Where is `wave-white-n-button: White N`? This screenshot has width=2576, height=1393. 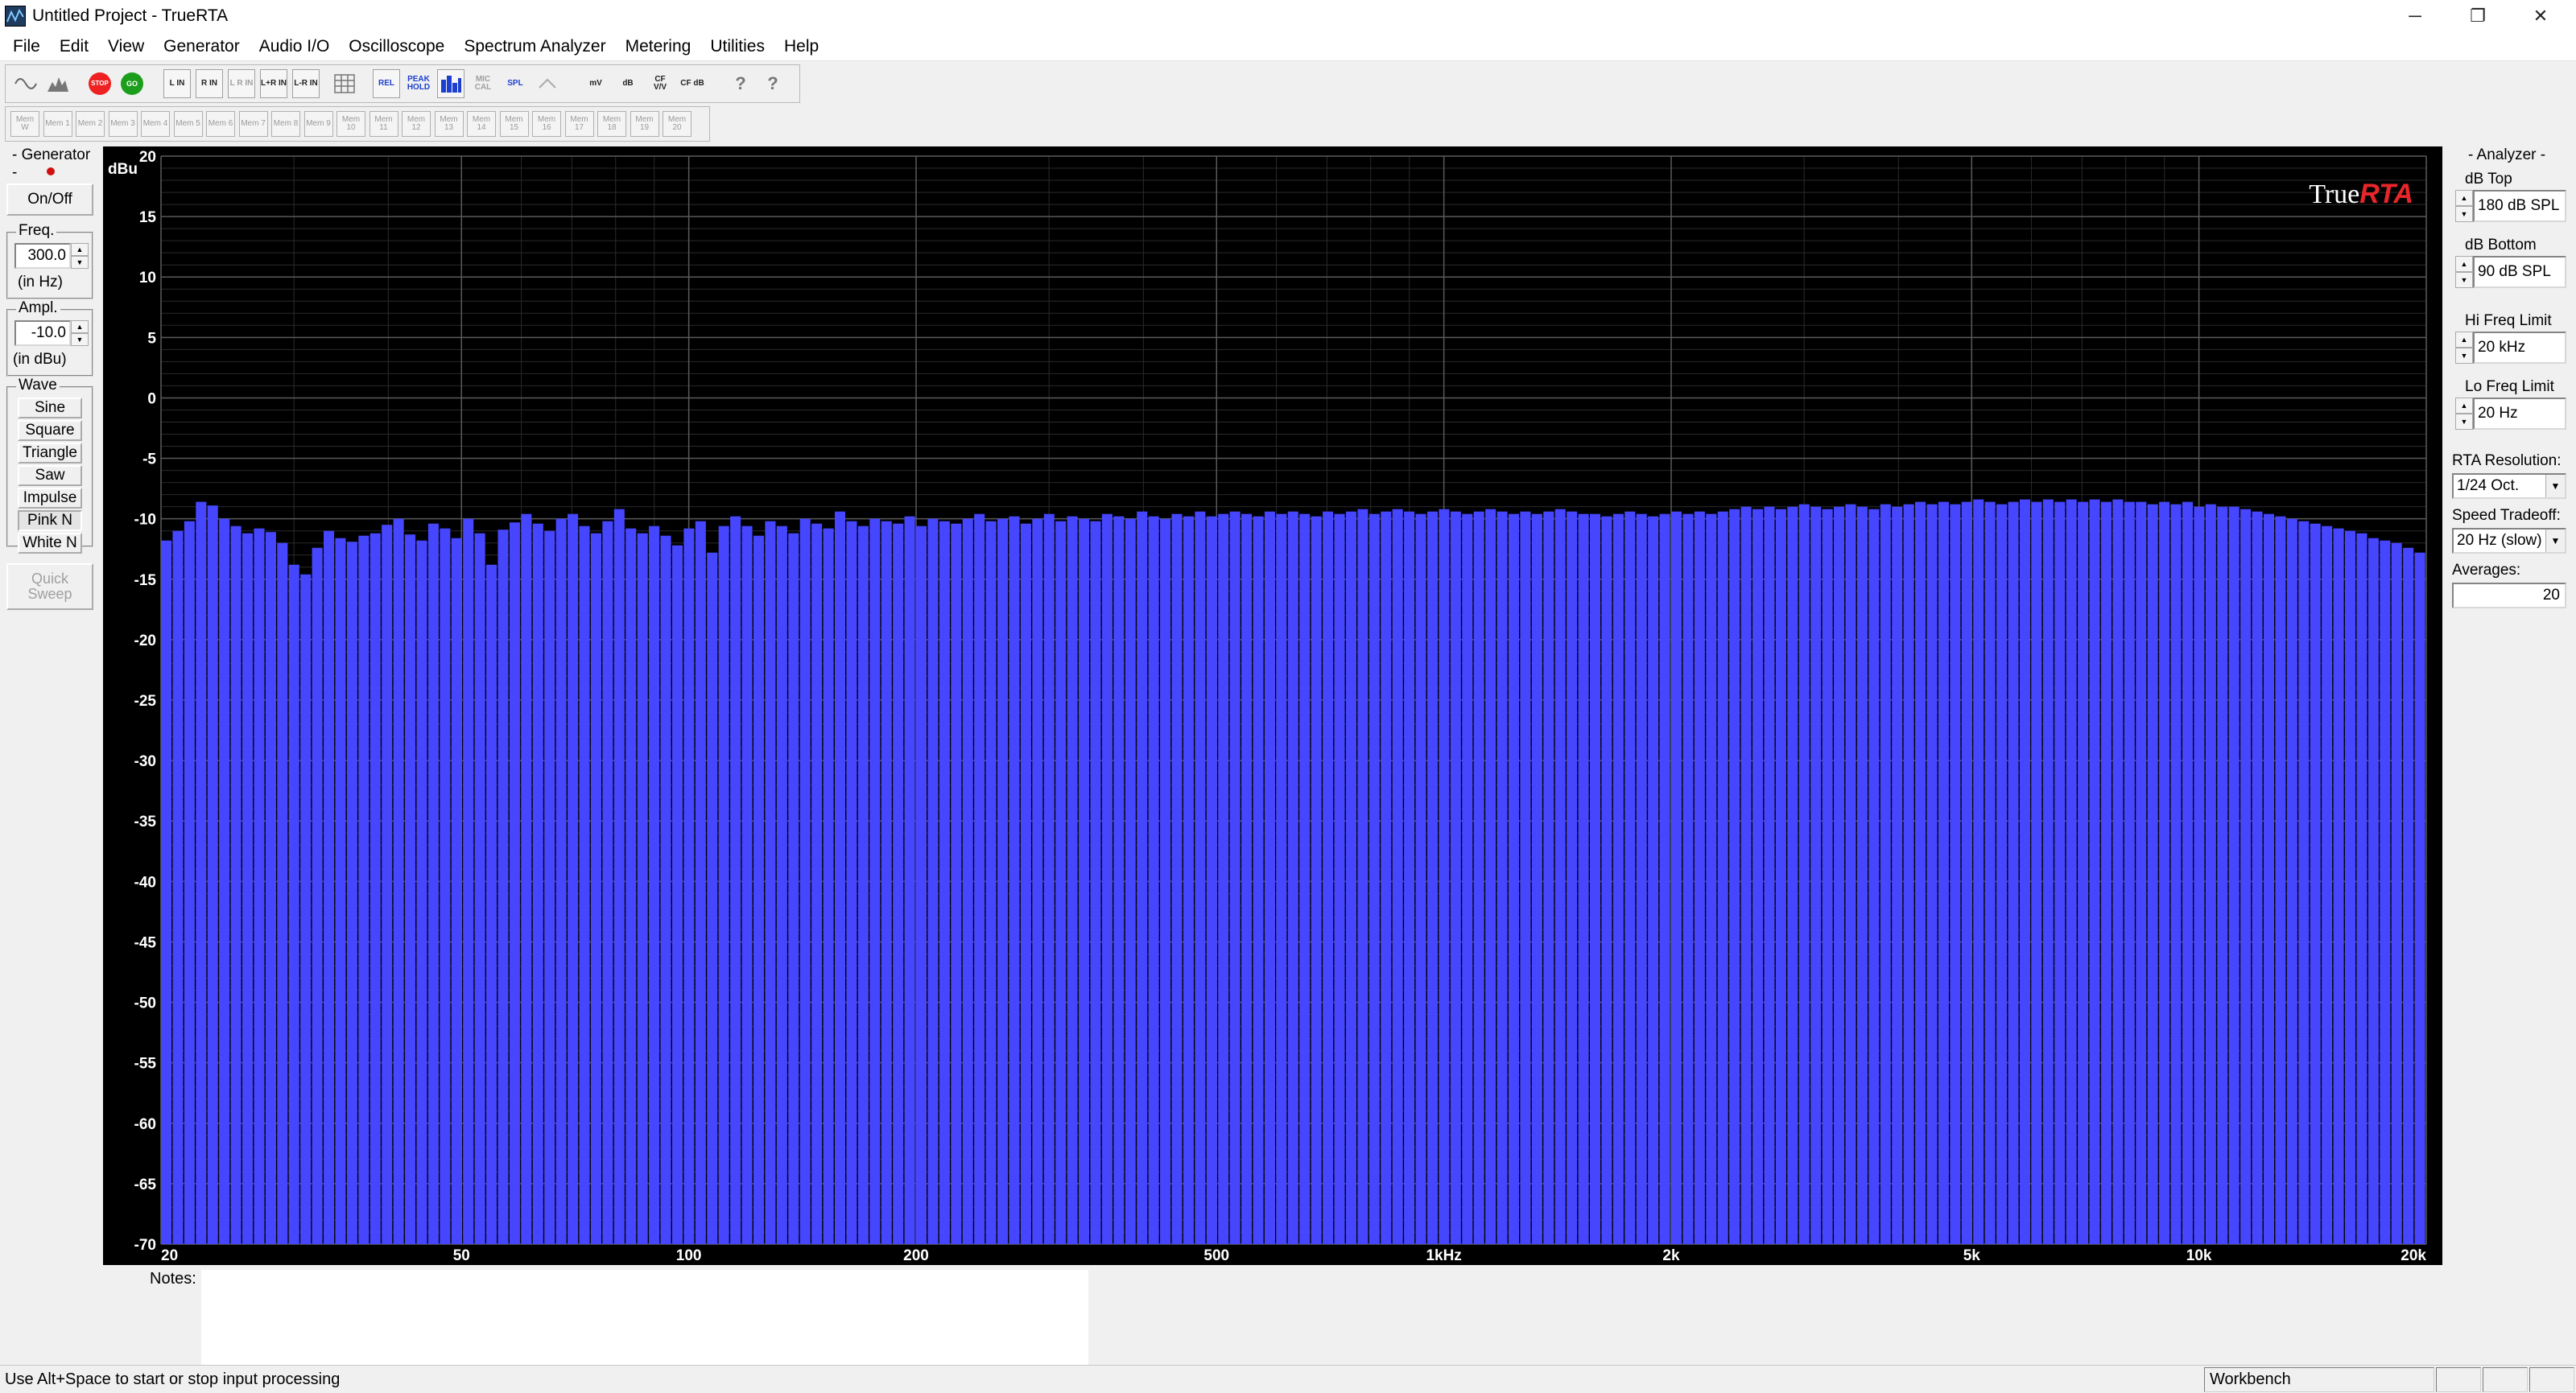 wave-white-n-button: White N is located at coordinates (50, 543).